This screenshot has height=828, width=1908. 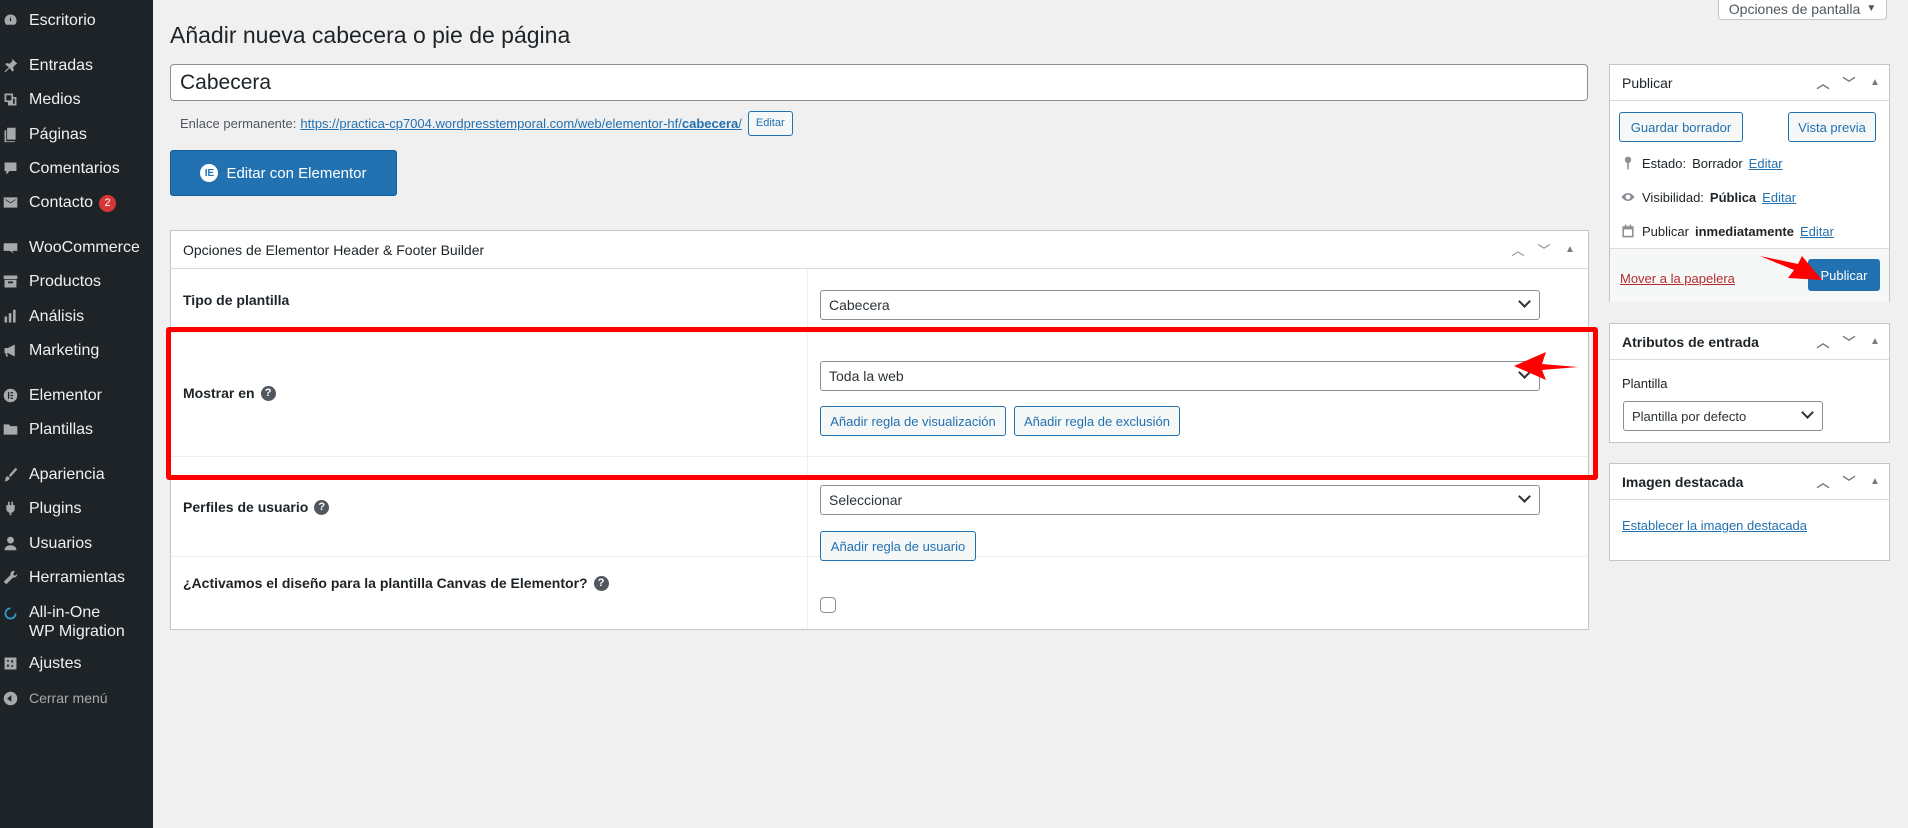 I want to click on status-row: Estado: Borrador Editar, so click(x=1701, y=163).